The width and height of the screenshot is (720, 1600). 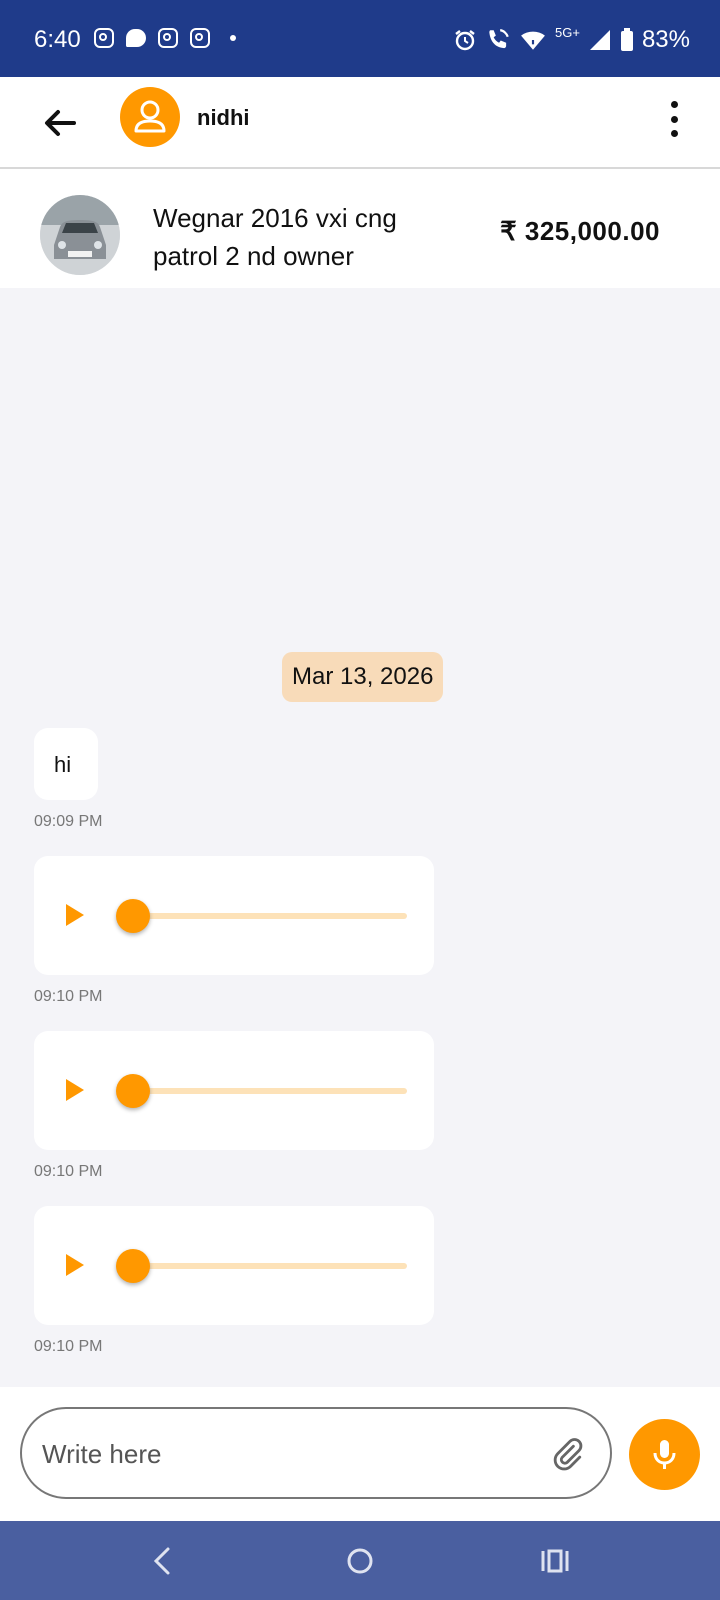 What do you see at coordinates (555, 1561) in the screenshot?
I see `nav-recents-icon` at bounding box center [555, 1561].